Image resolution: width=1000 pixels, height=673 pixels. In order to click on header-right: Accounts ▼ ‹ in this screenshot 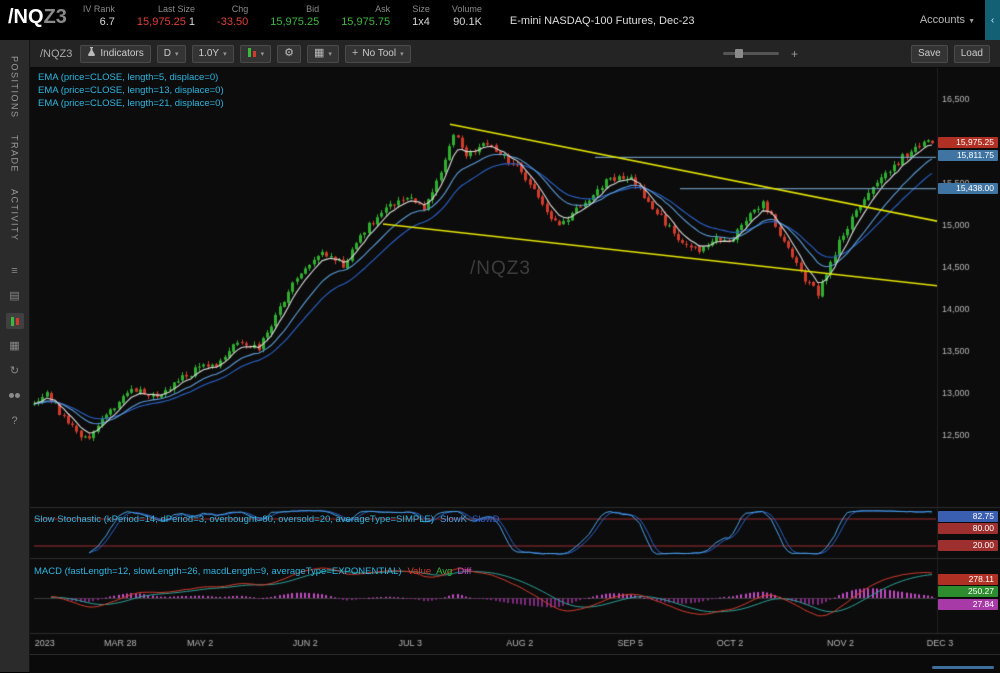, I will do `click(960, 20)`.